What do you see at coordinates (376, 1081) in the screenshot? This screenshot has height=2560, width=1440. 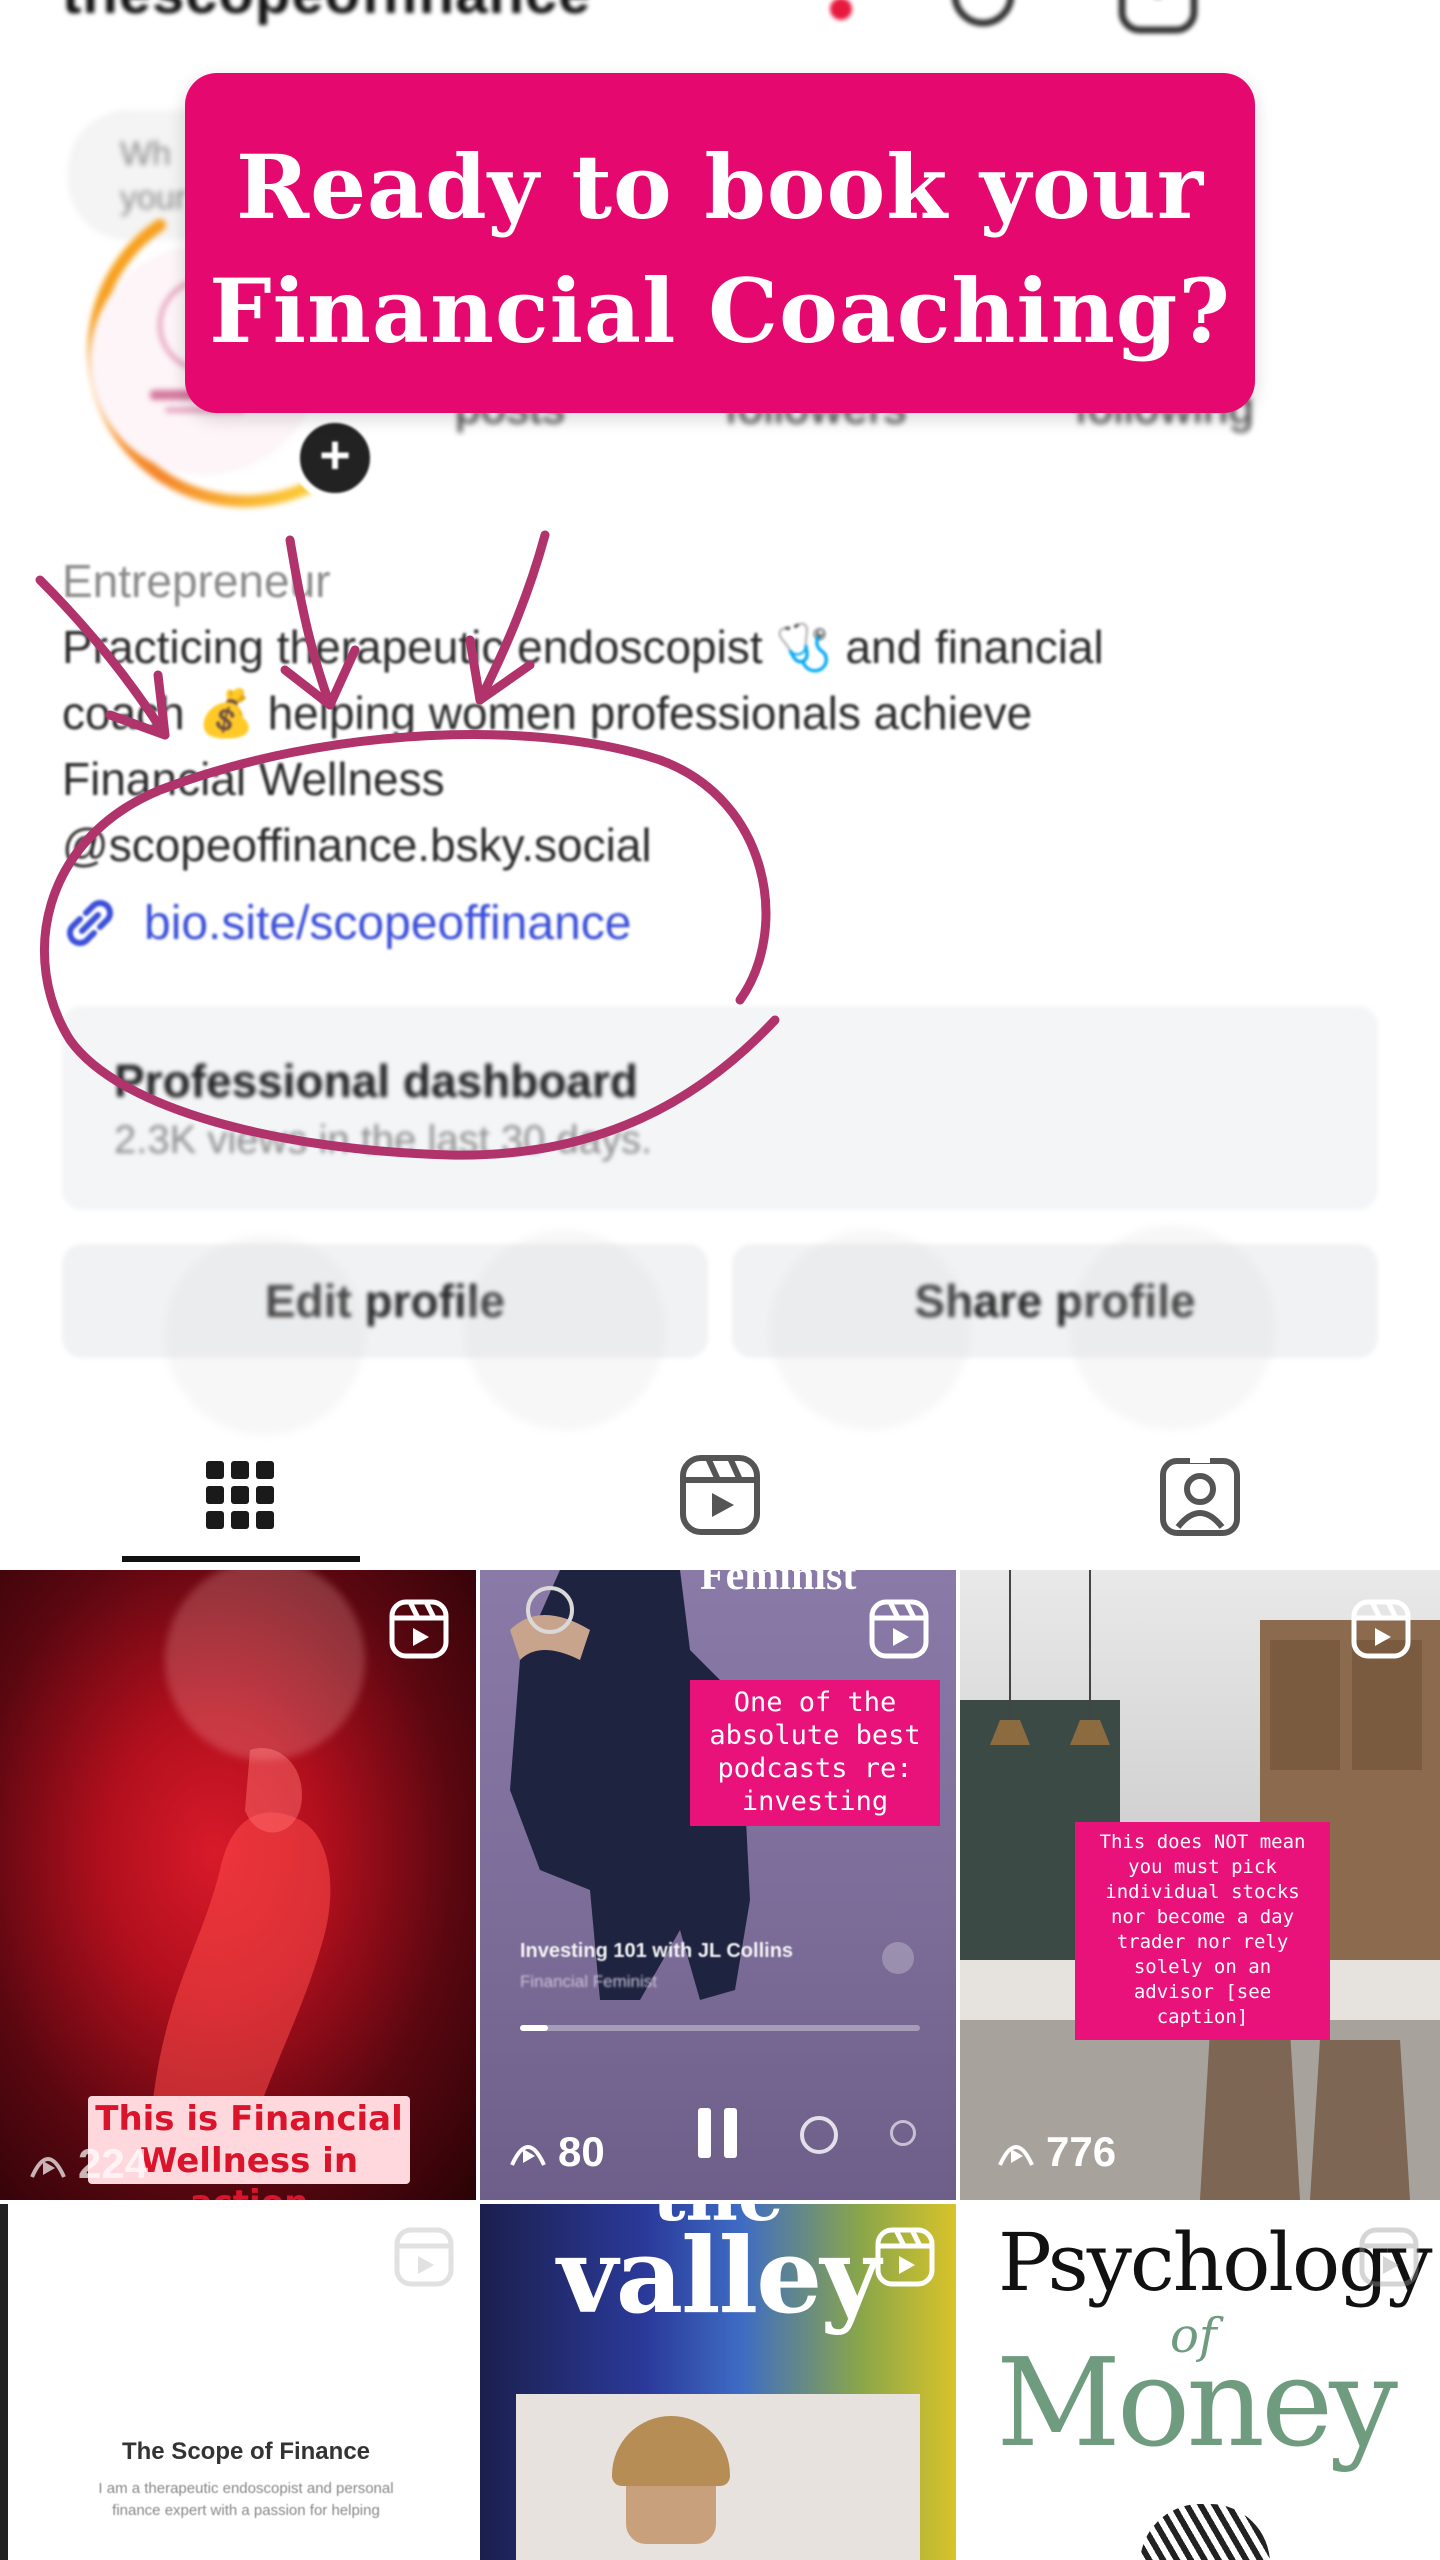 I see `dashboard-title: Professional dashboard` at bounding box center [376, 1081].